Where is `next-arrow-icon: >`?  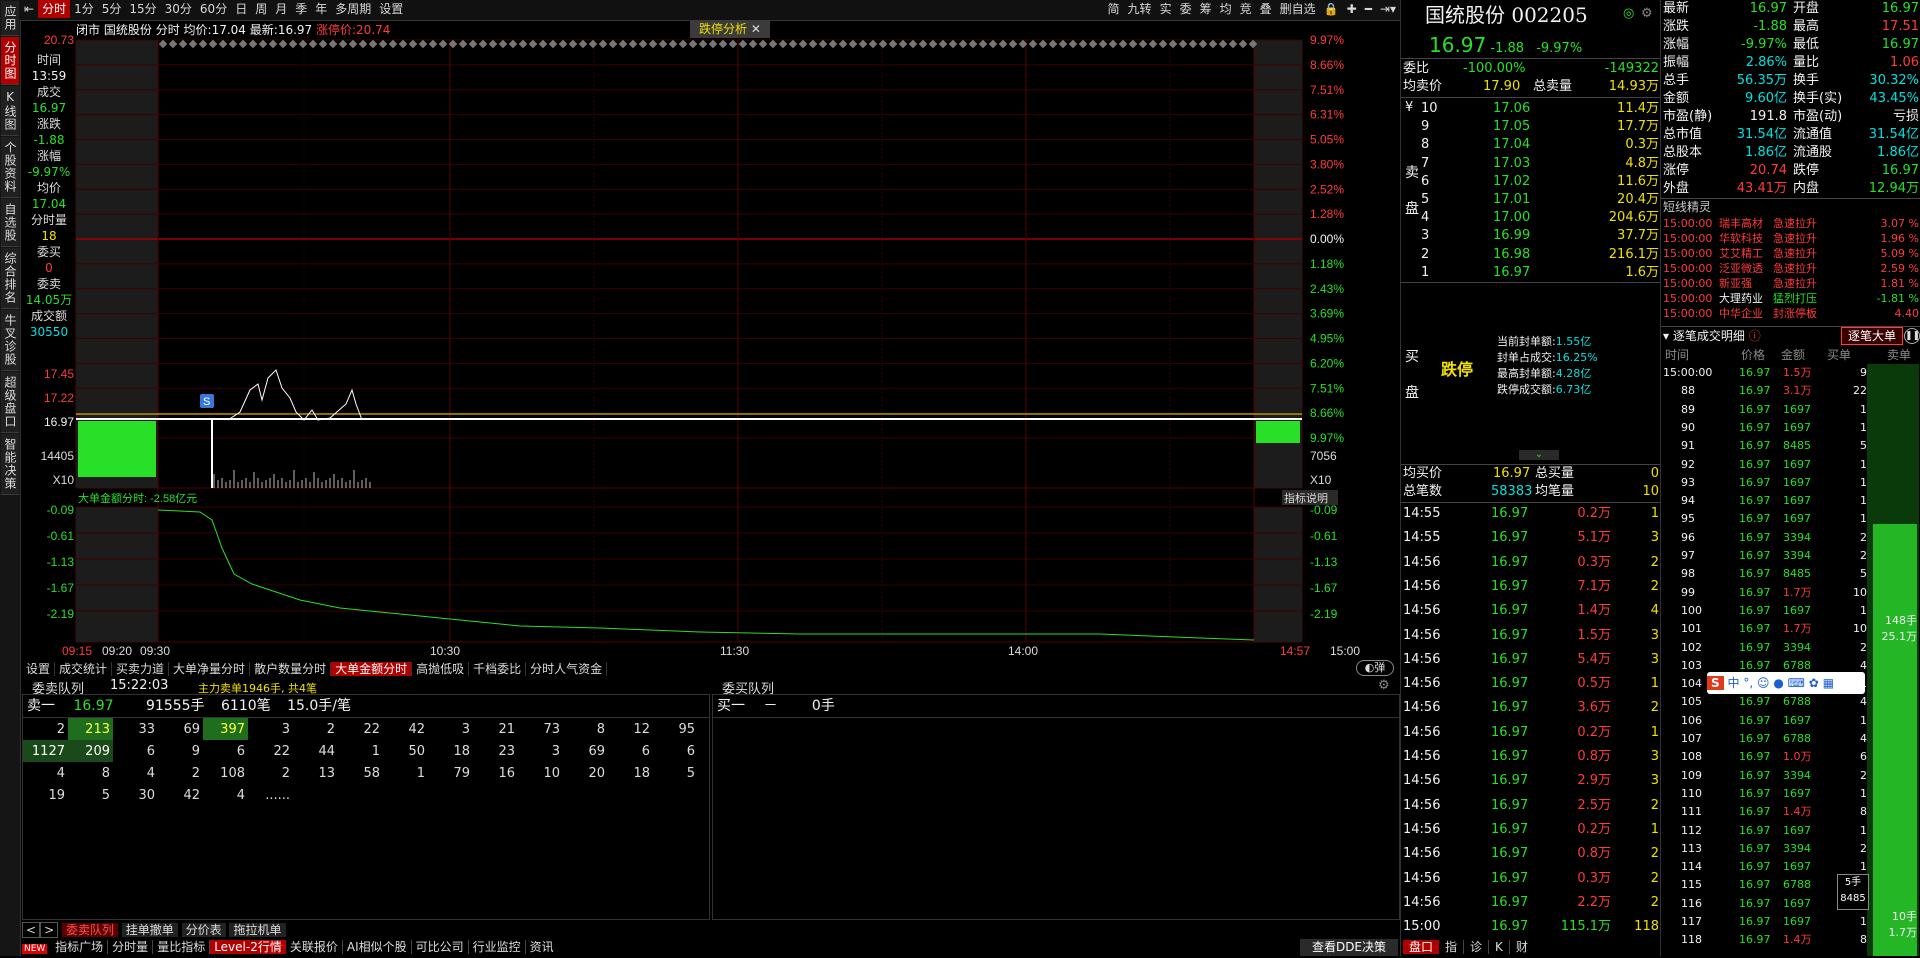 next-arrow-icon: > is located at coordinates (49, 930).